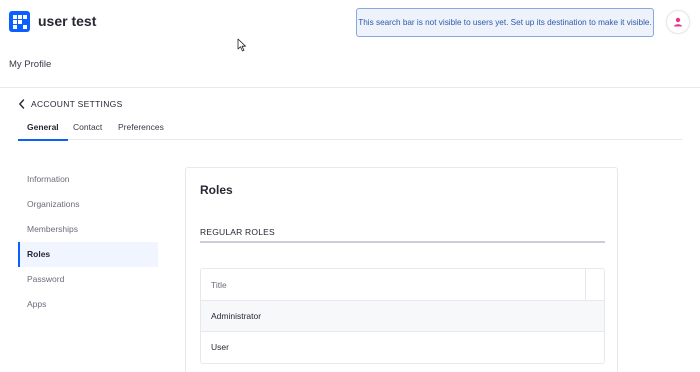 Image resolution: width=700 pixels, height=372 pixels. I want to click on user-icon, so click(678, 22).